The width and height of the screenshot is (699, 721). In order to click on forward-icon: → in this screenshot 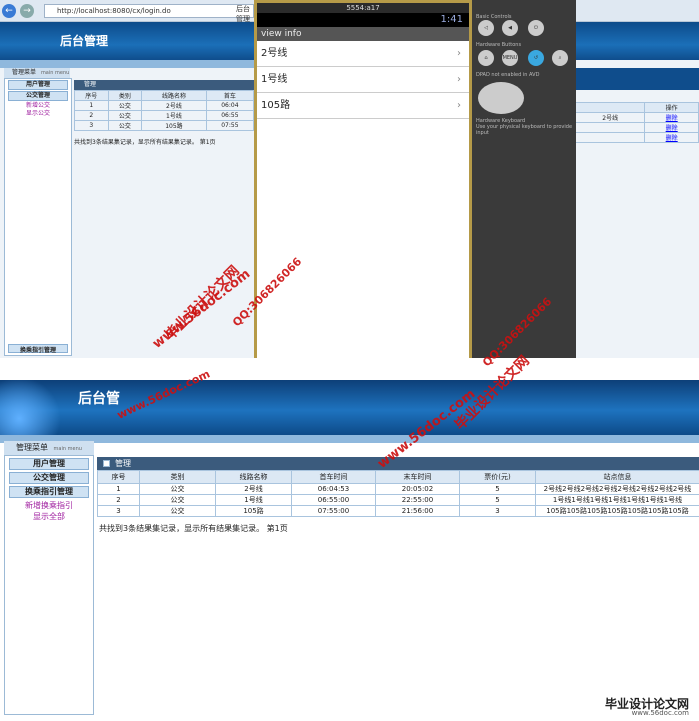, I will do `click(27, 11)`.